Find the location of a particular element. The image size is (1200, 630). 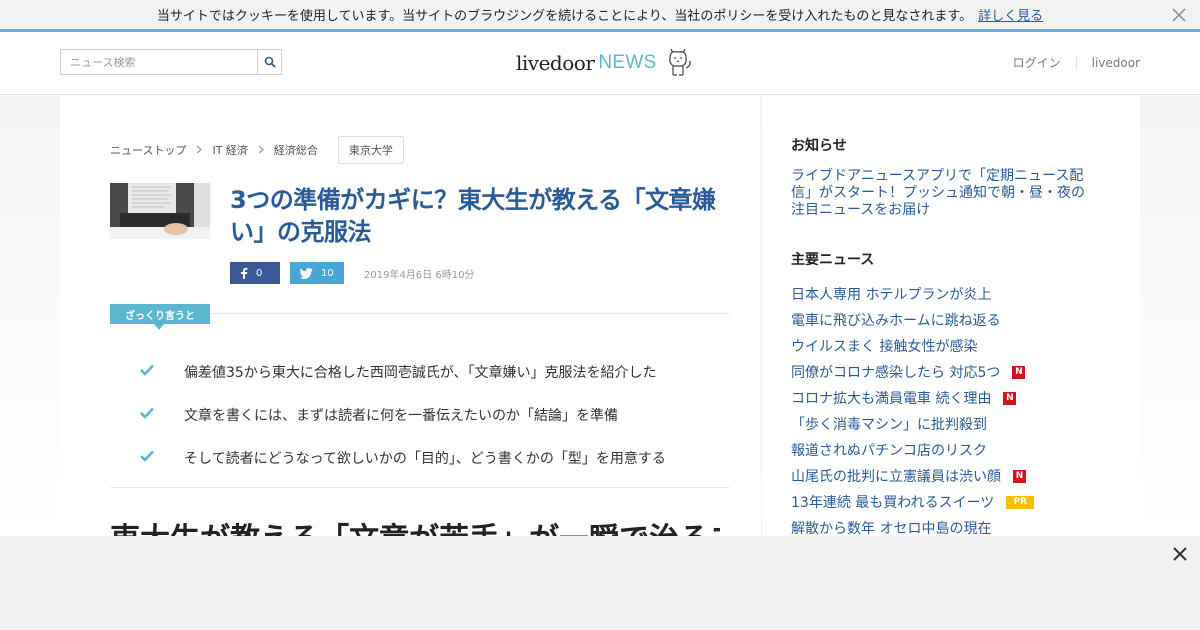

news-item: 日本人専用 ホテルプランが炎上 is located at coordinates (912, 294).